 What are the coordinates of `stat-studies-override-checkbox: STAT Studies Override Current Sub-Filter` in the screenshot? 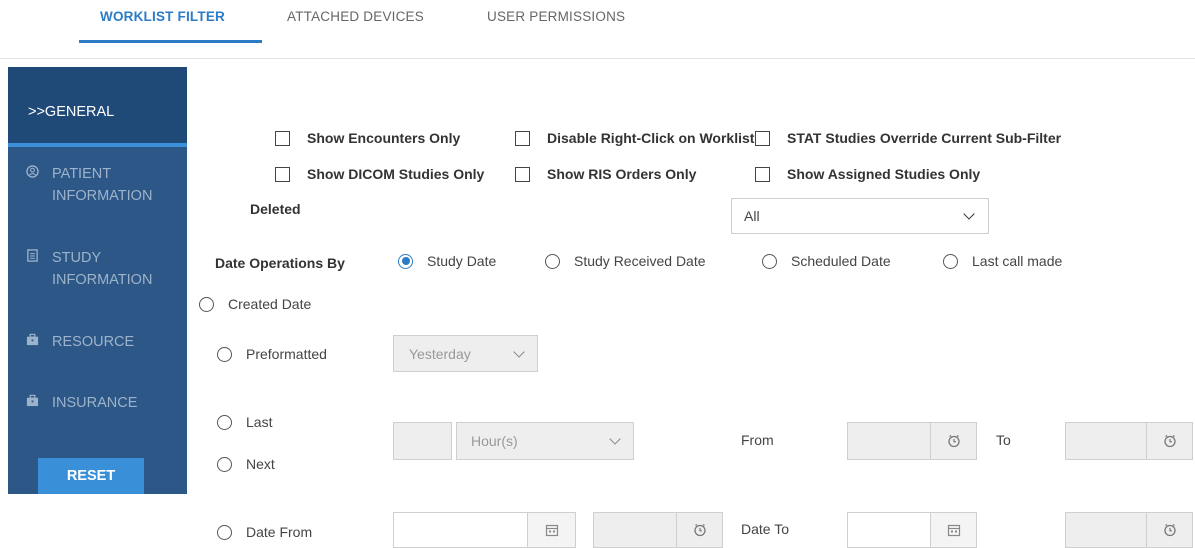 It's located at (908, 138).